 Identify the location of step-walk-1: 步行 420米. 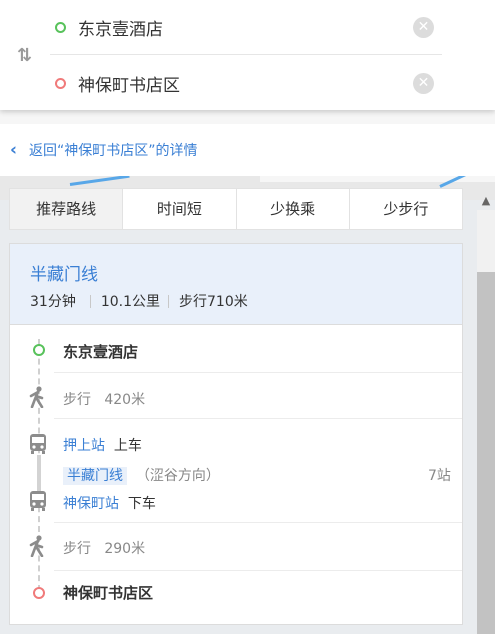
(104, 399).